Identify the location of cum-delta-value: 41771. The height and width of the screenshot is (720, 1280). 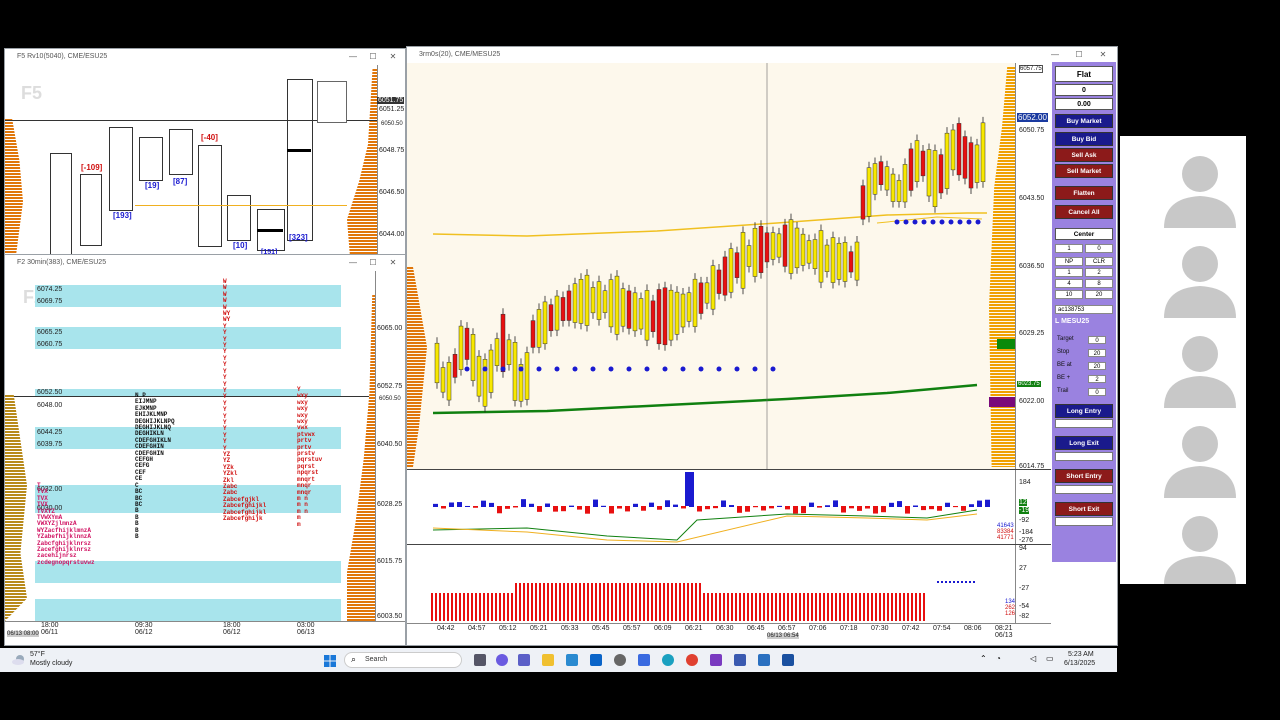
(1005, 538).